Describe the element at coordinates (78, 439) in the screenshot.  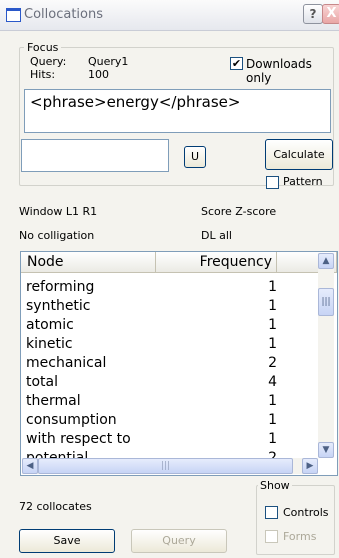
I see `node-cell: with respect to` at that location.